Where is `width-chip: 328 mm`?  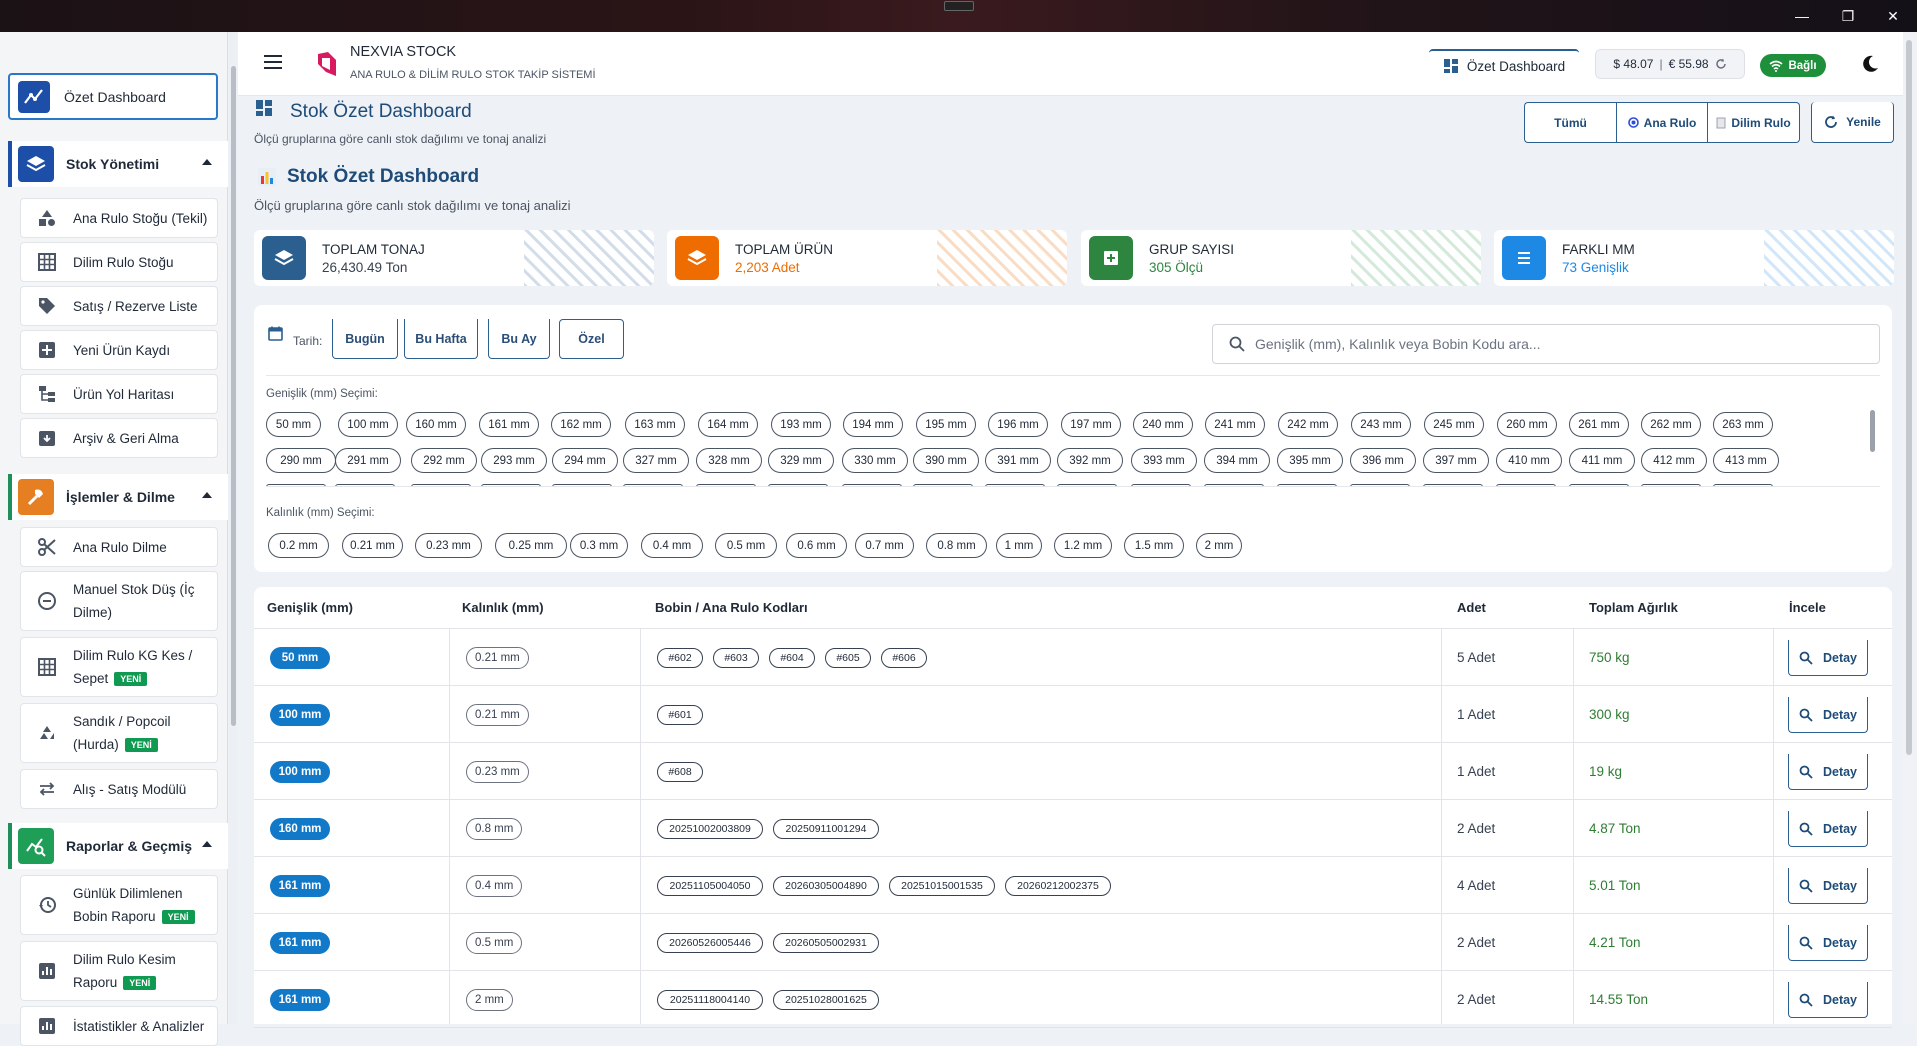 width-chip: 328 mm is located at coordinates (729, 460).